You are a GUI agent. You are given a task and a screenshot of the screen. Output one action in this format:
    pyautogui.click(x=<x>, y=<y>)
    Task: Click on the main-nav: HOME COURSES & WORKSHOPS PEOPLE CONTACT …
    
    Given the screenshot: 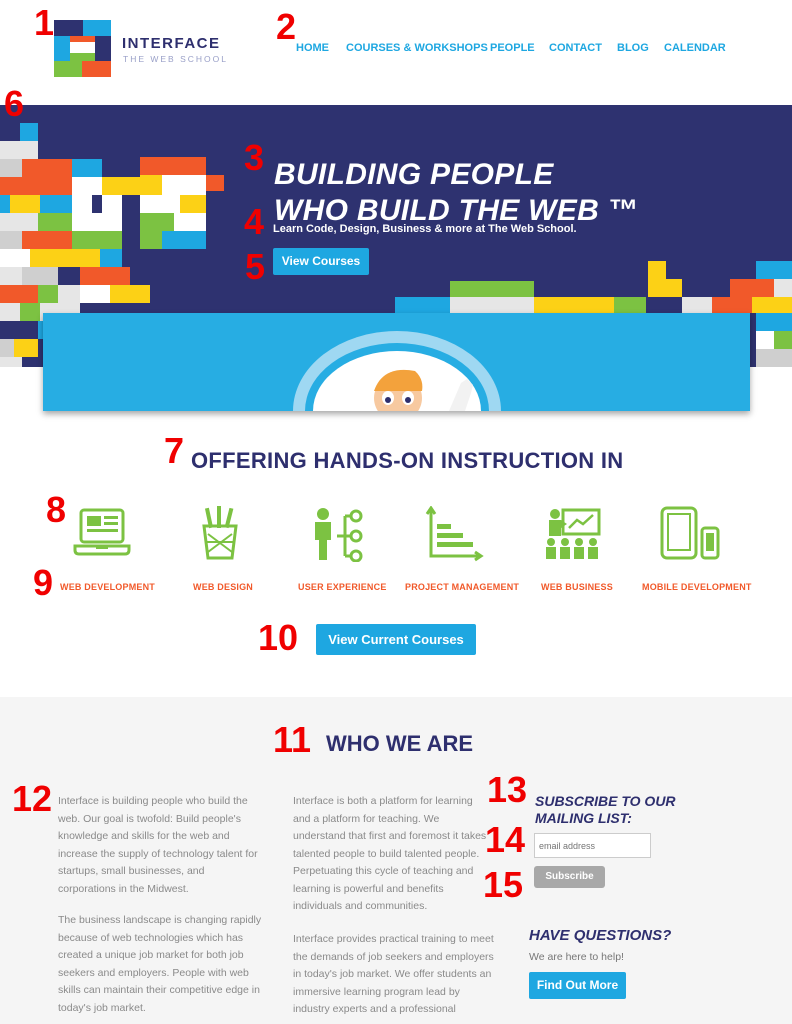 What is the action you would take?
    pyautogui.click(x=396, y=50)
    